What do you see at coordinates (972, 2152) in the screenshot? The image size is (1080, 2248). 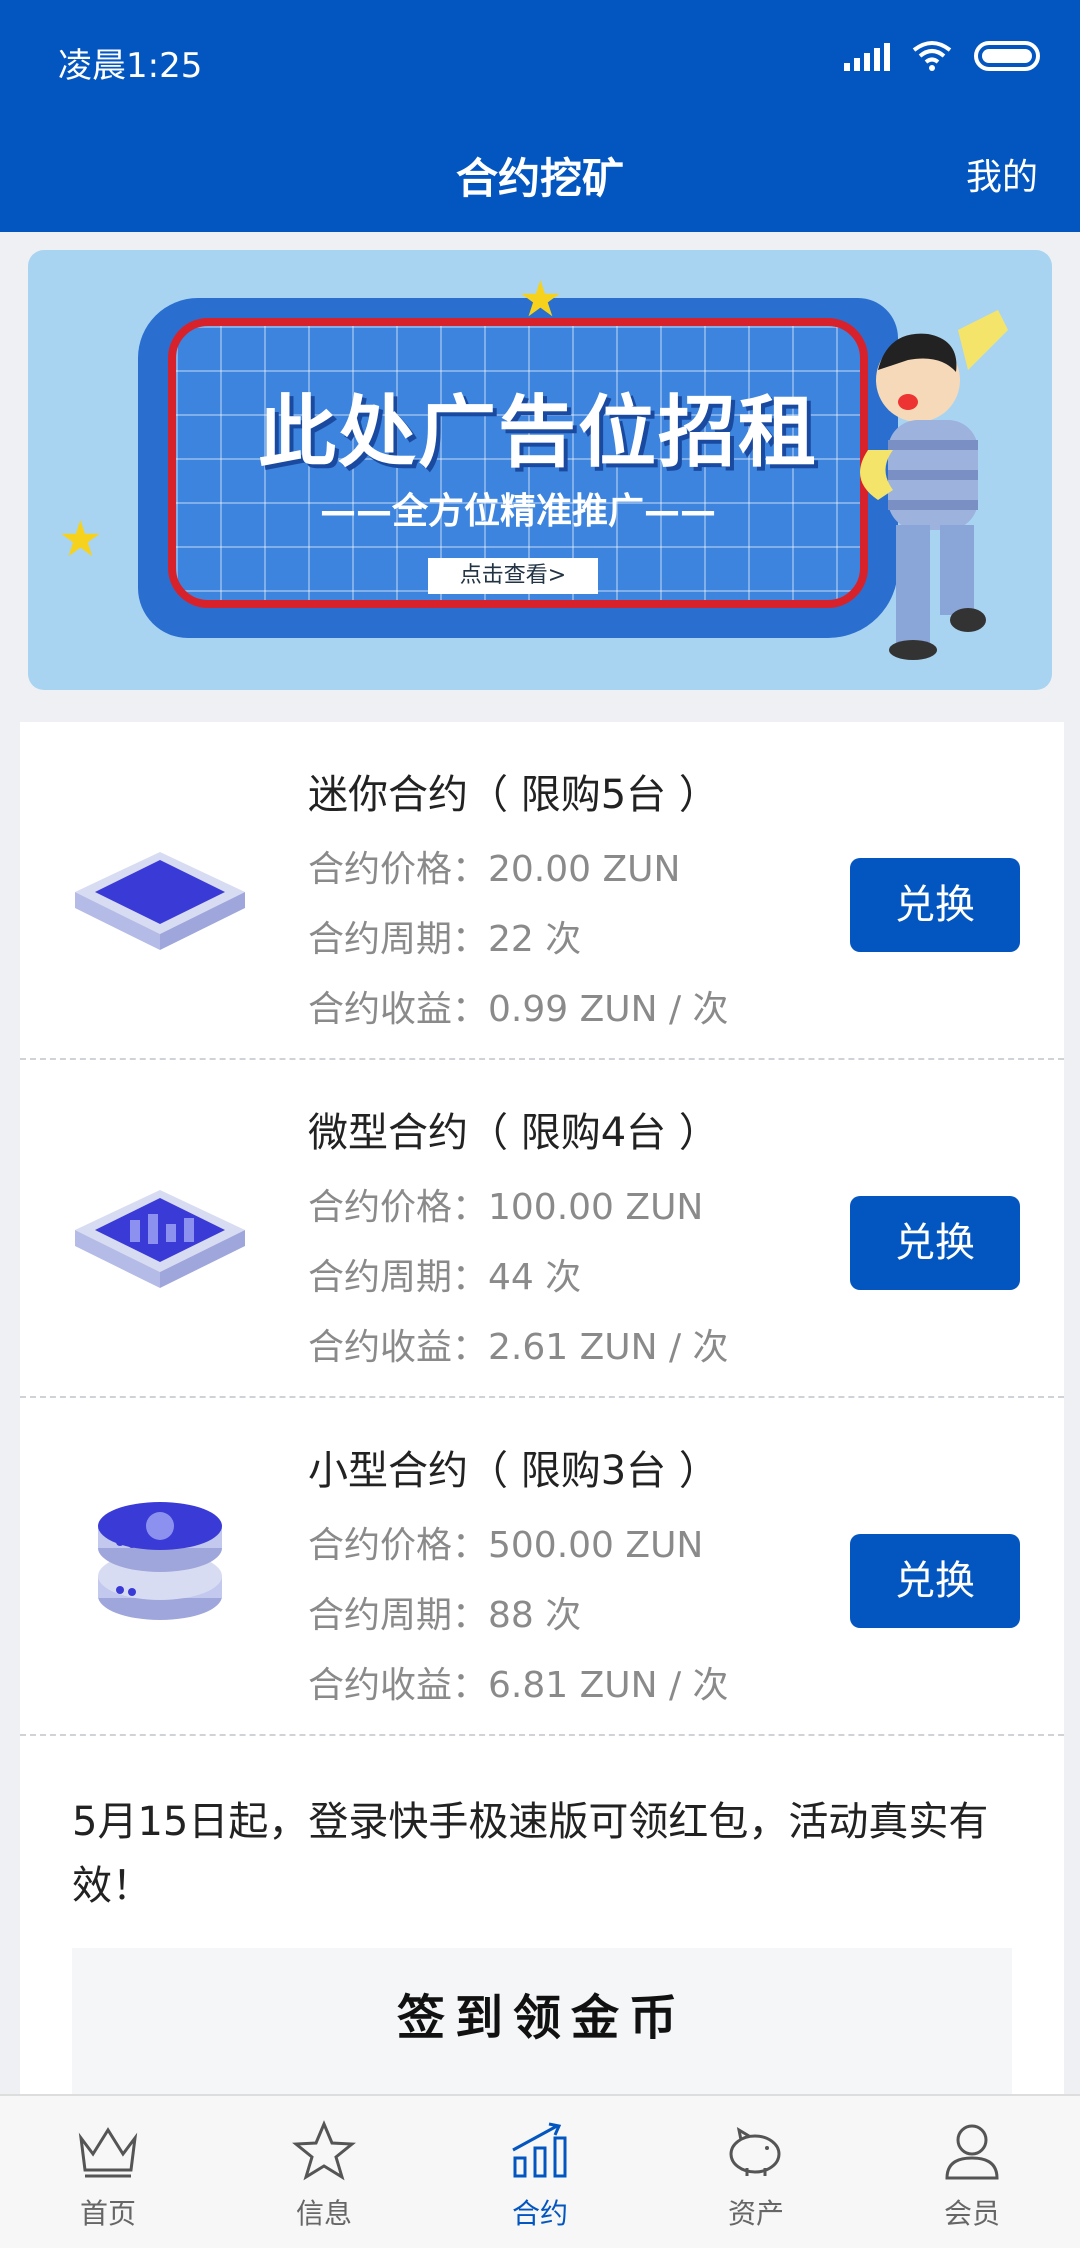 I see `user-icon` at bounding box center [972, 2152].